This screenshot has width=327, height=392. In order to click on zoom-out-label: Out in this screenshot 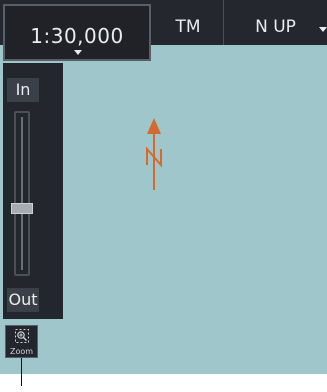, I will do `click(23, 299)`.